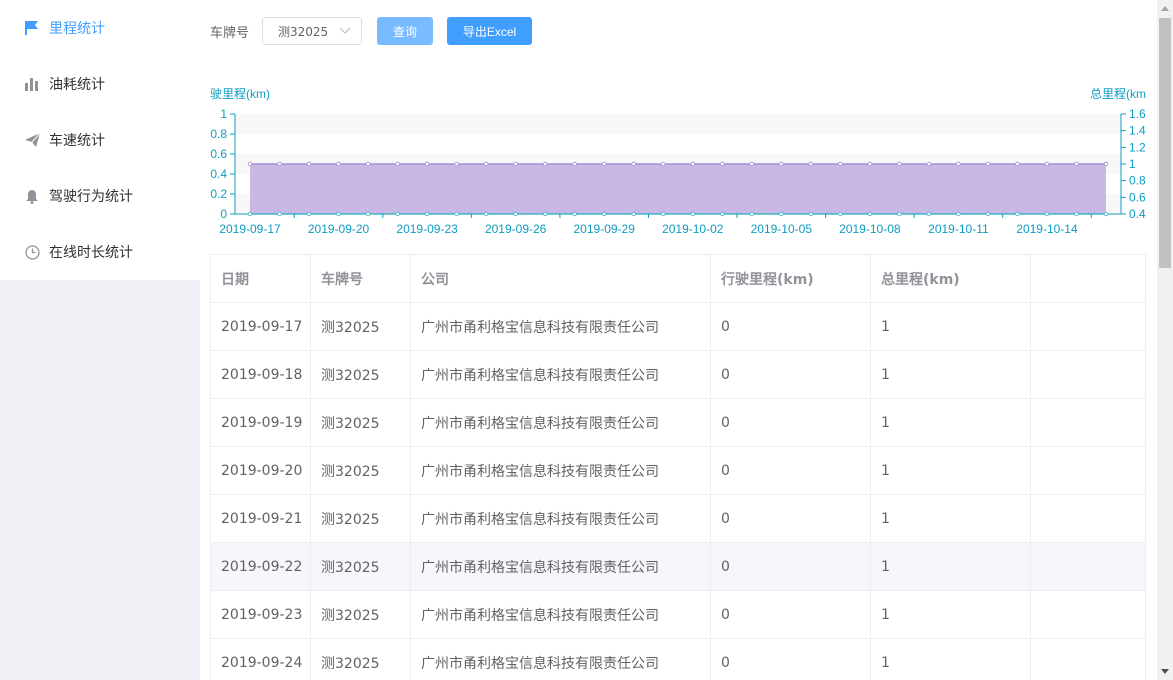  What do you see at coordinates (261, 518) in the screenshot?
I see `table-cell: 2019-09-21` at bounding box center [261, 518].